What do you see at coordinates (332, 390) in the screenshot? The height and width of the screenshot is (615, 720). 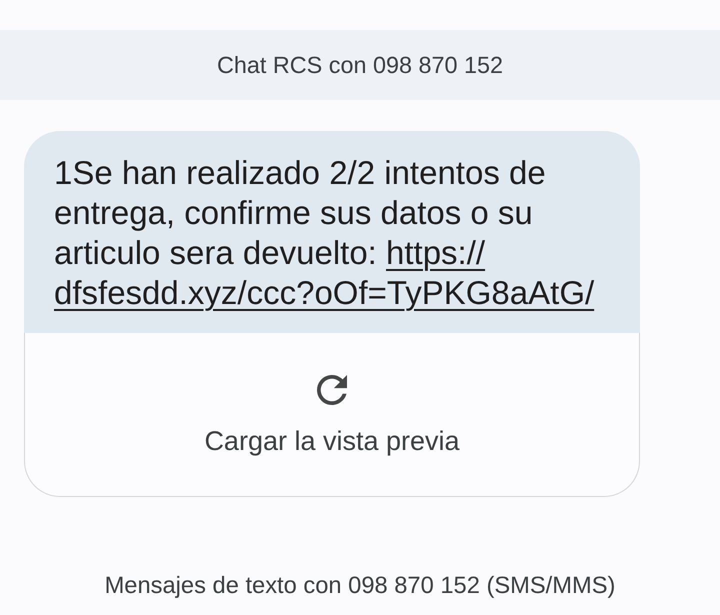 I see `refresh-icon` at bounding box center [332, 390].